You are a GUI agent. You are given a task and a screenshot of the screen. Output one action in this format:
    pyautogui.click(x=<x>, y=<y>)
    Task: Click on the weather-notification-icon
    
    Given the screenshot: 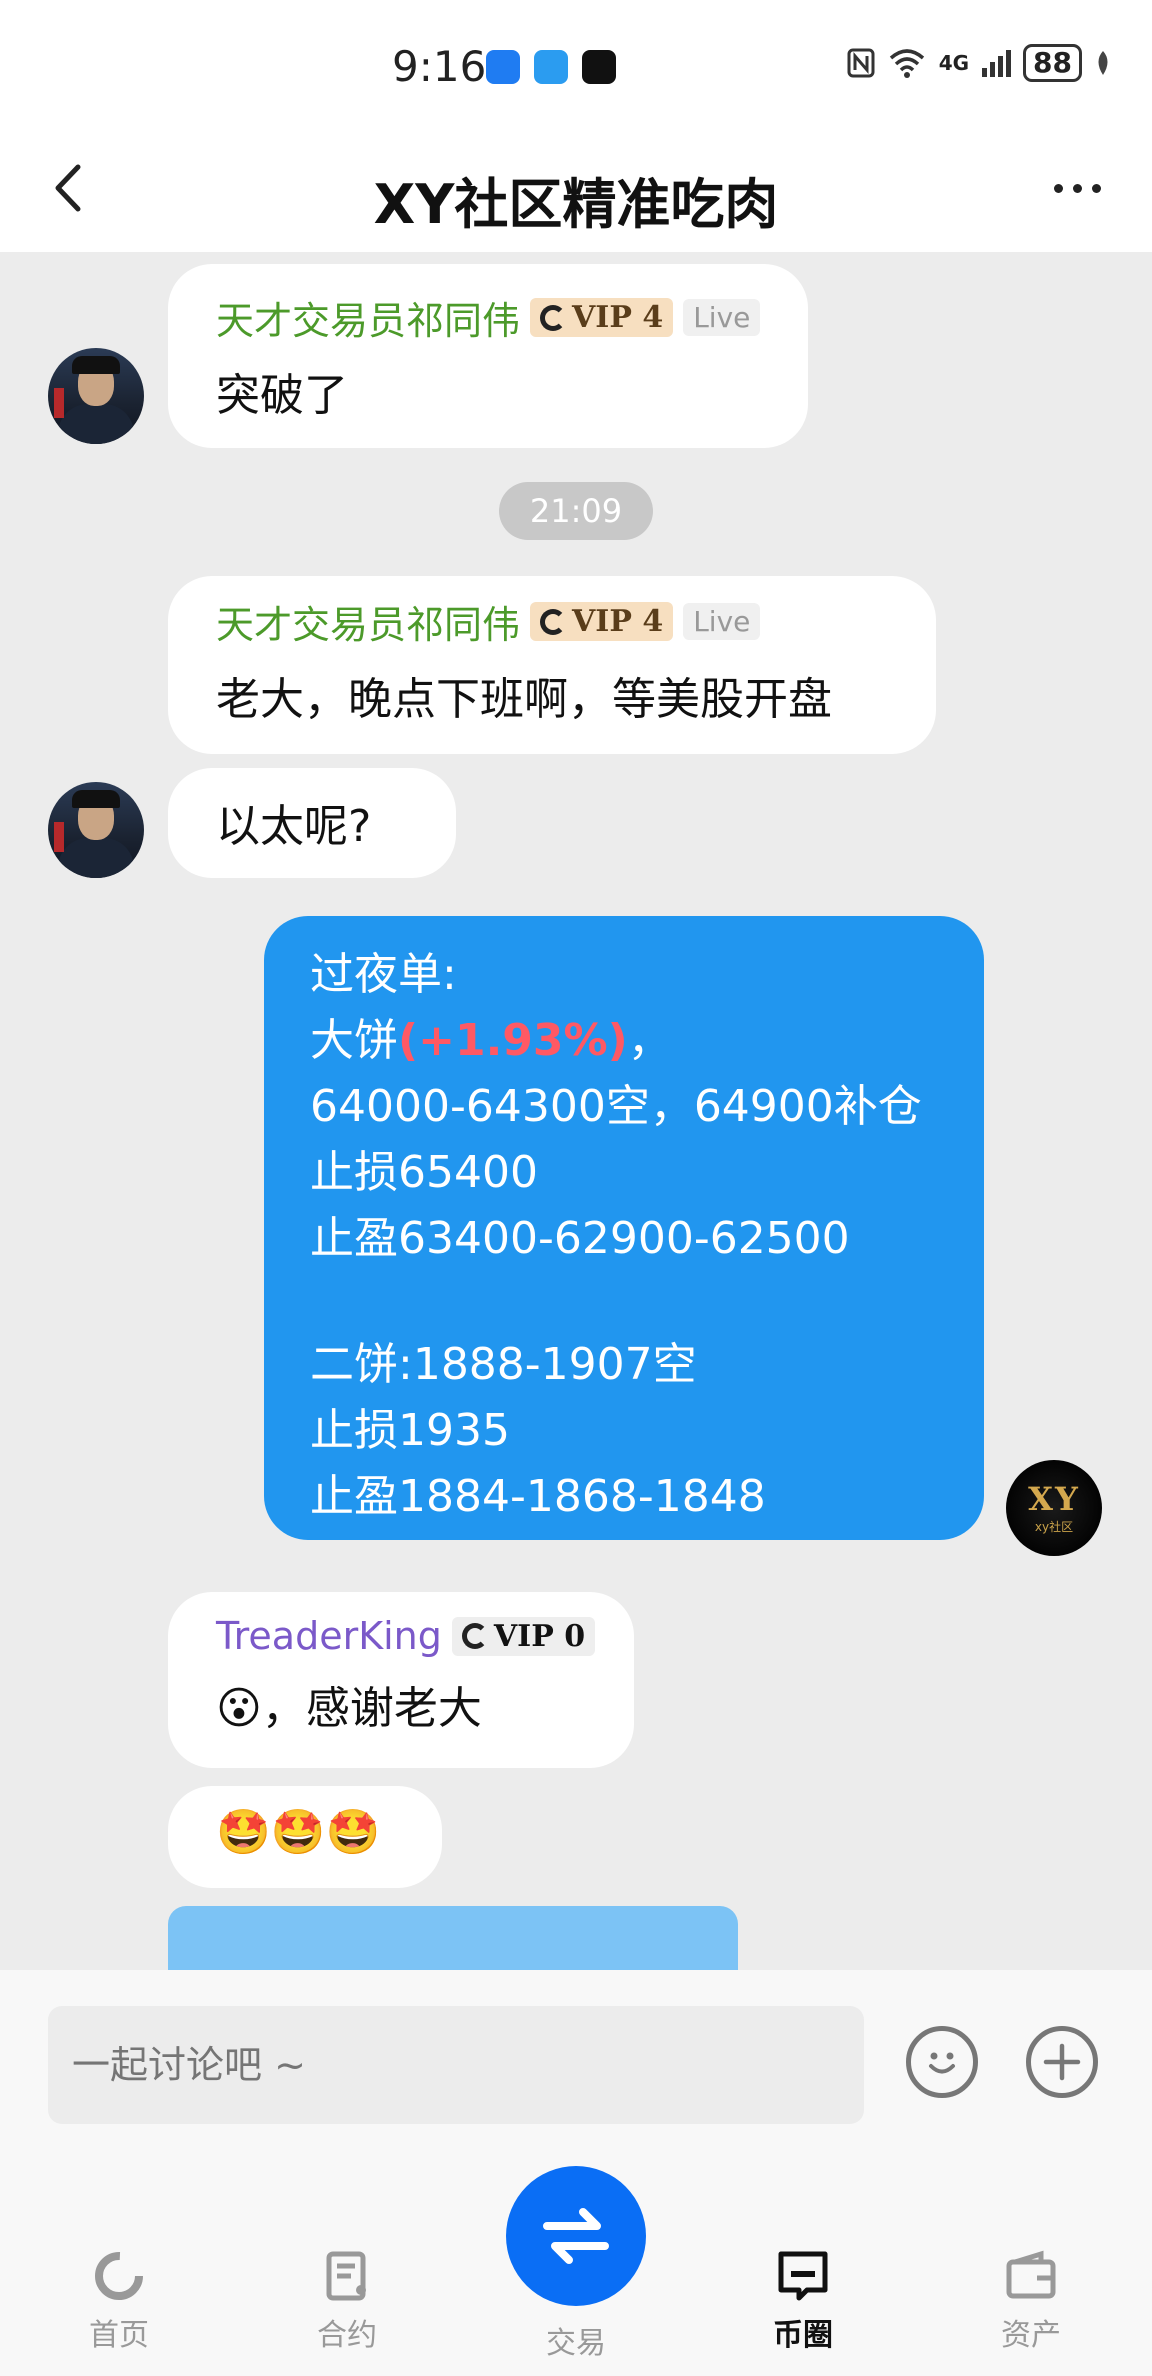 What is the action you would take?
    pyautogui.click(x=551, y=67)
    